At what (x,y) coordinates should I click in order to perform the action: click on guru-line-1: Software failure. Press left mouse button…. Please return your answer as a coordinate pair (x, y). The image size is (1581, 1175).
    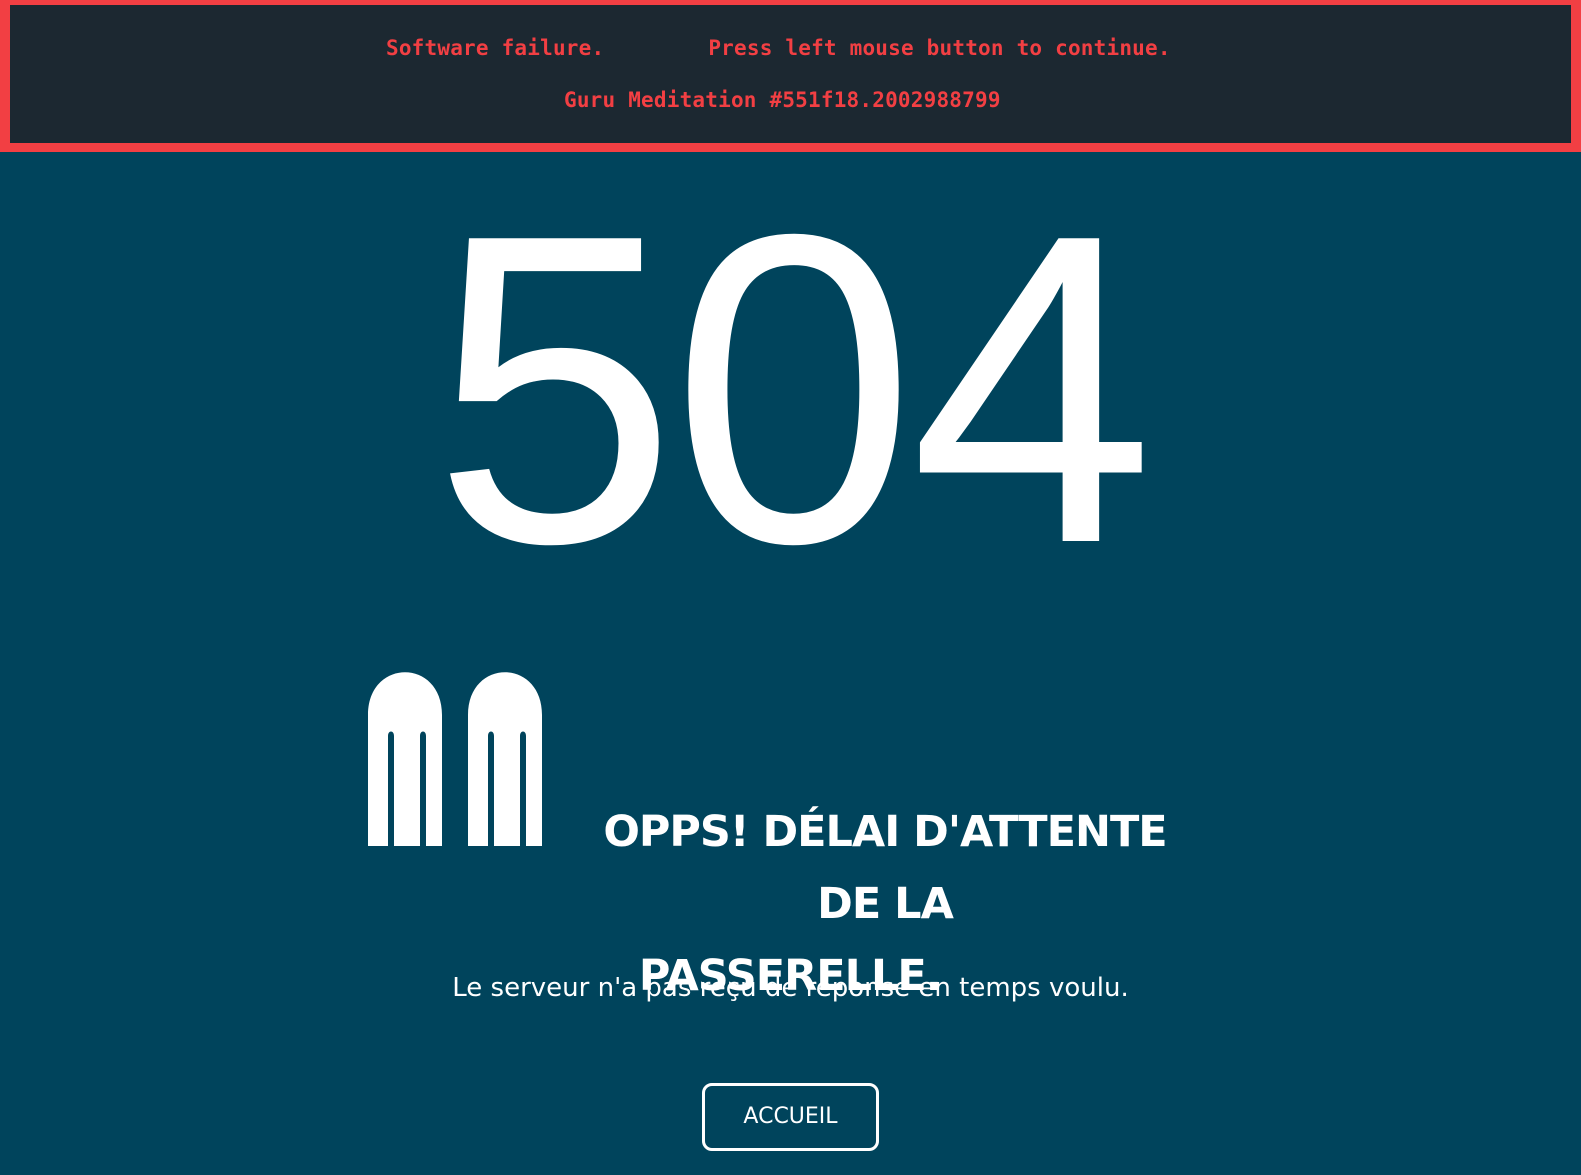
    Looking at the image, I should click on (778, 48).